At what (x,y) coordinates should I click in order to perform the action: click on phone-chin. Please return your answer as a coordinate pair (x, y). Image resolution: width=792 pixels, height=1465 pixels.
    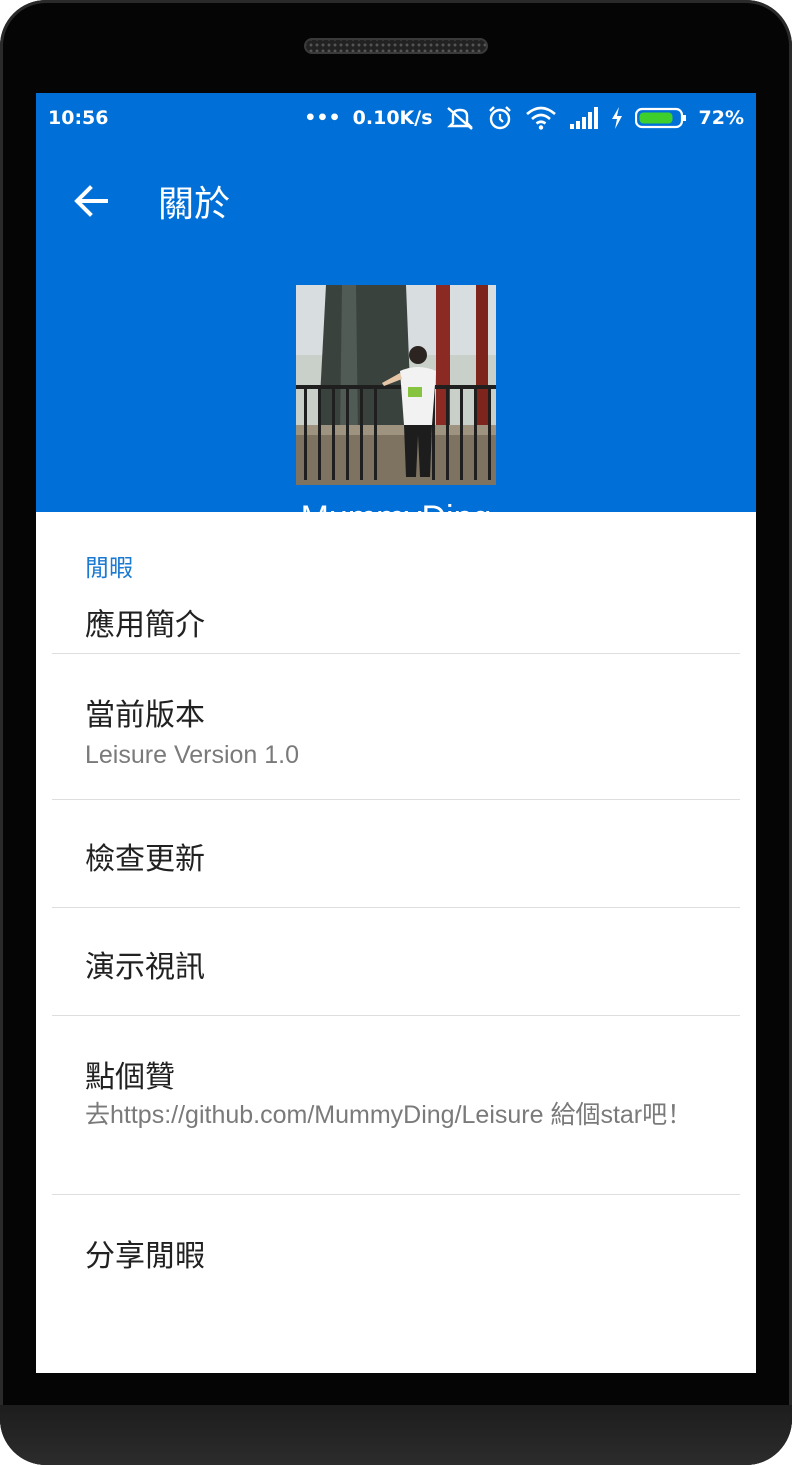
    Looking at the image, I should click on (396, 1435).